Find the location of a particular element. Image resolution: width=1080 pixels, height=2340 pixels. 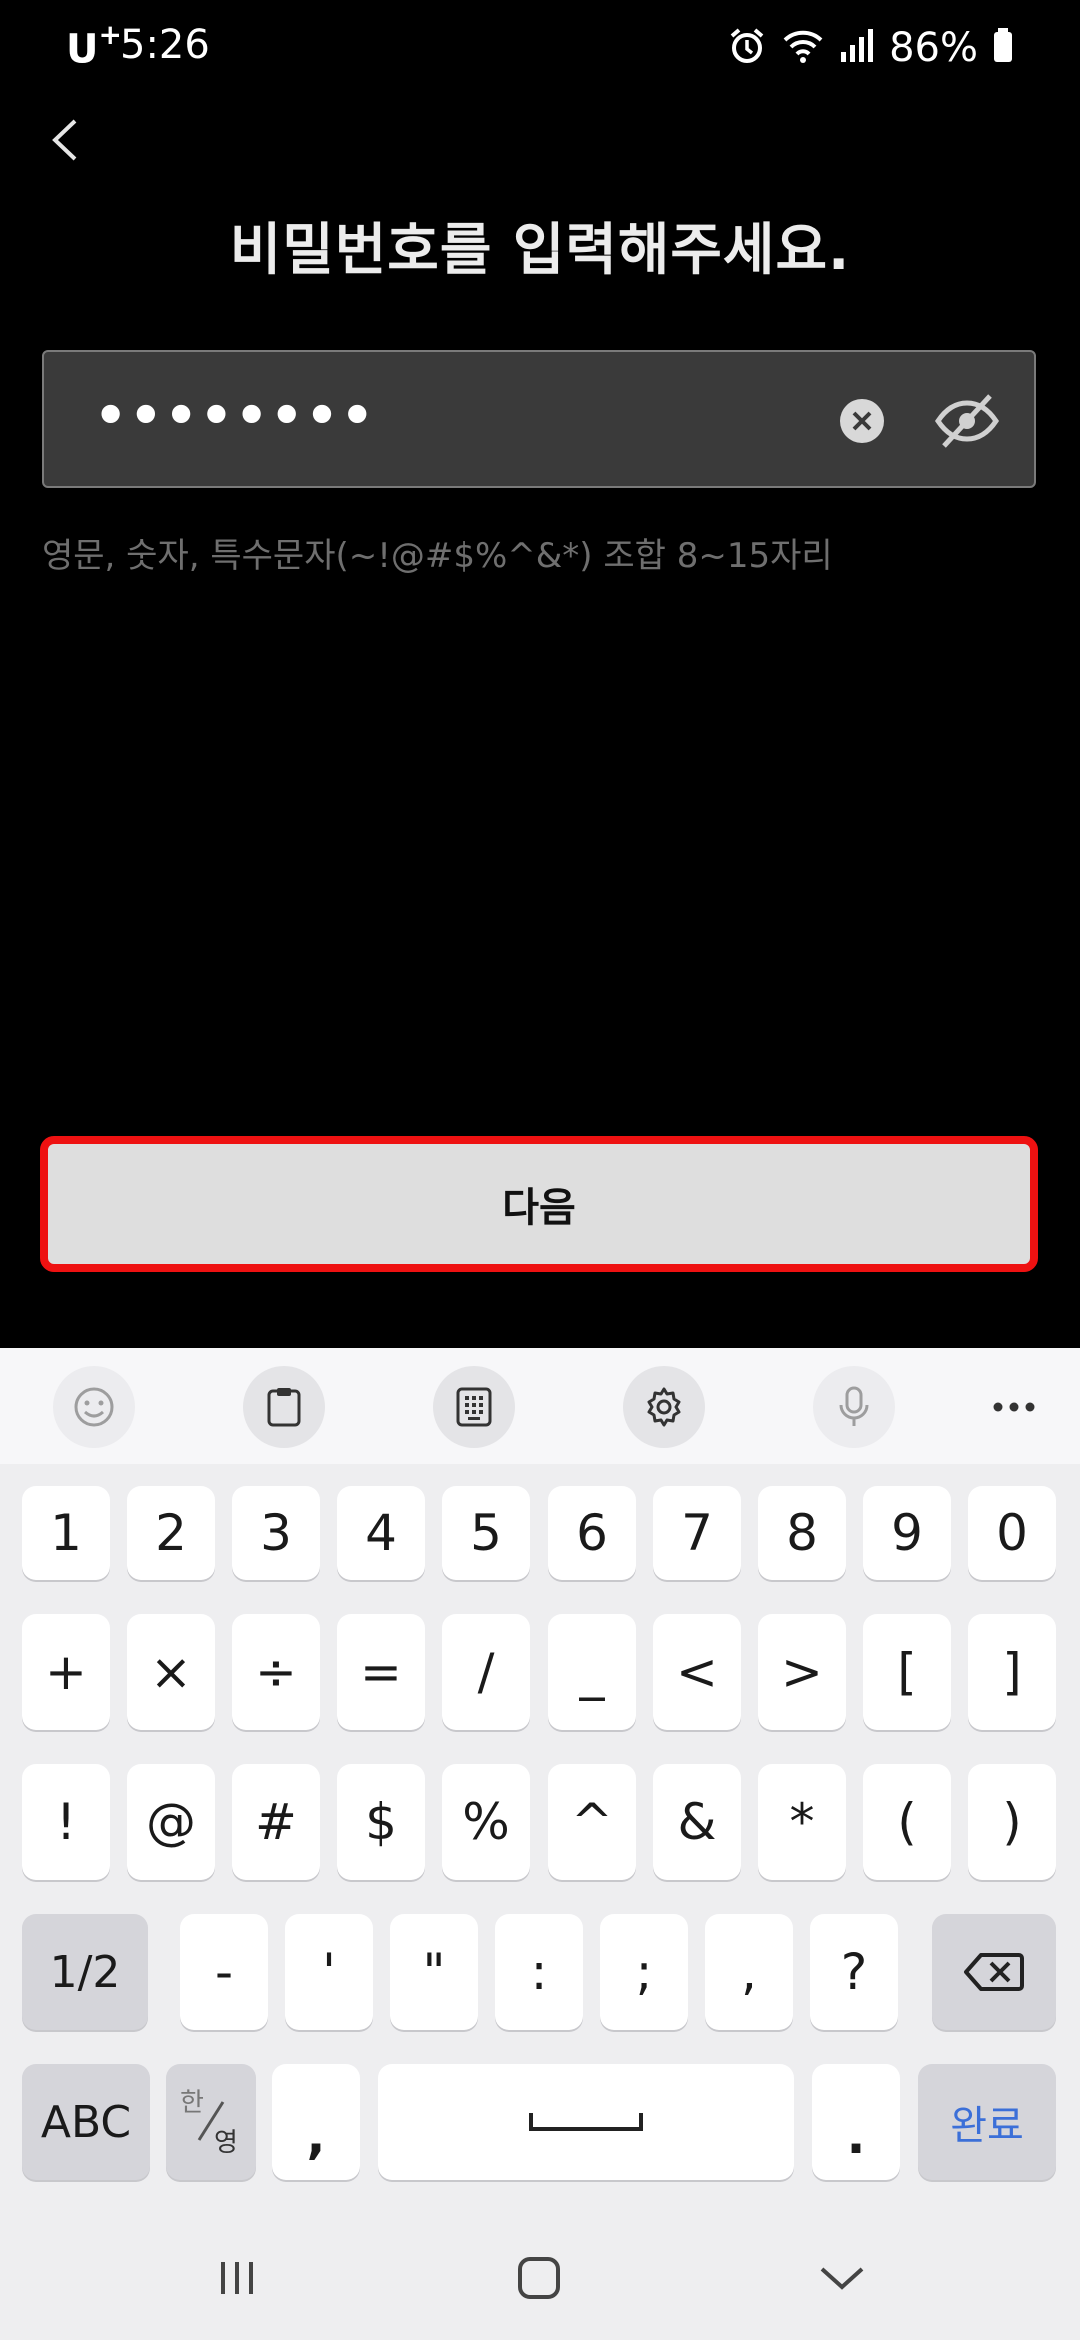

home-button is located at coordinates (539, 2278).